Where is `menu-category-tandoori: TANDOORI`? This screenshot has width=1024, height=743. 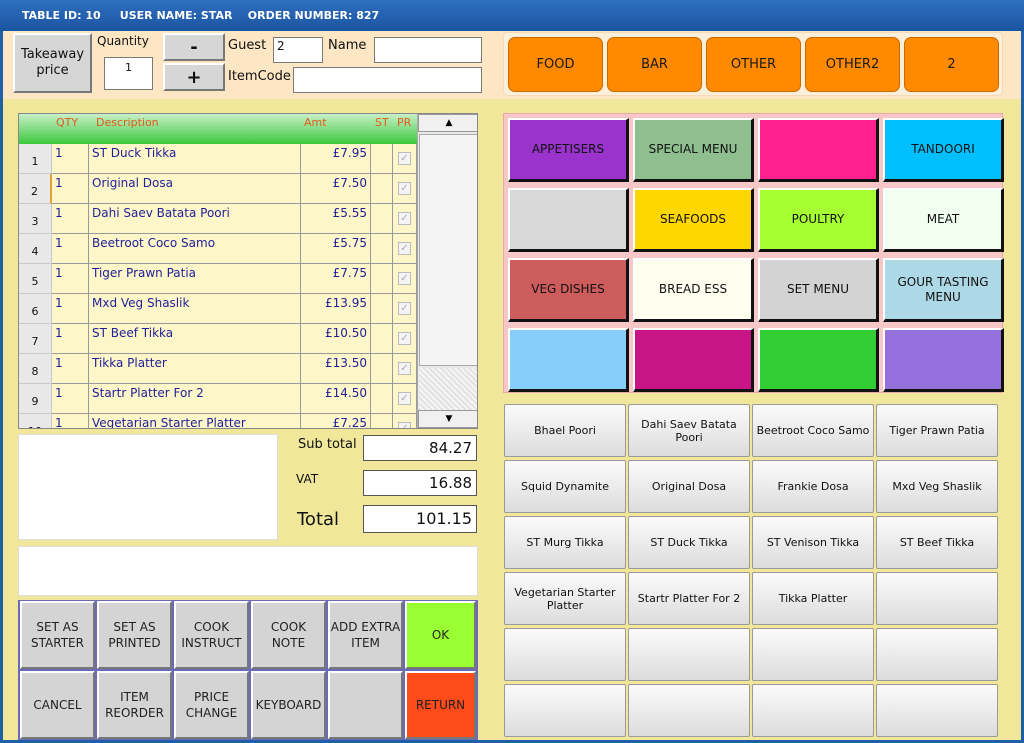
menu-category-tandoori: TANDOORI is located at coordinates (943, 150).